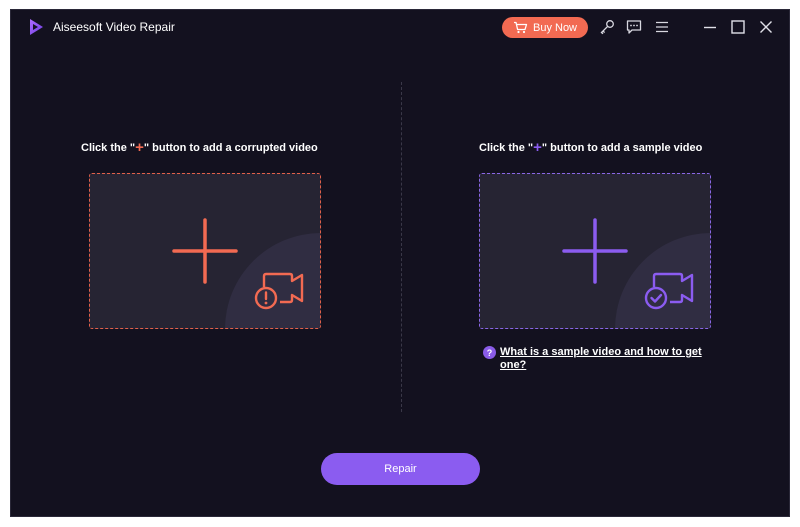  What do you see at coordinates (230, 148) in the screenshot?
I see `instruction-suffix: " button to add a corrupted video` at bounding box center [230, 148].